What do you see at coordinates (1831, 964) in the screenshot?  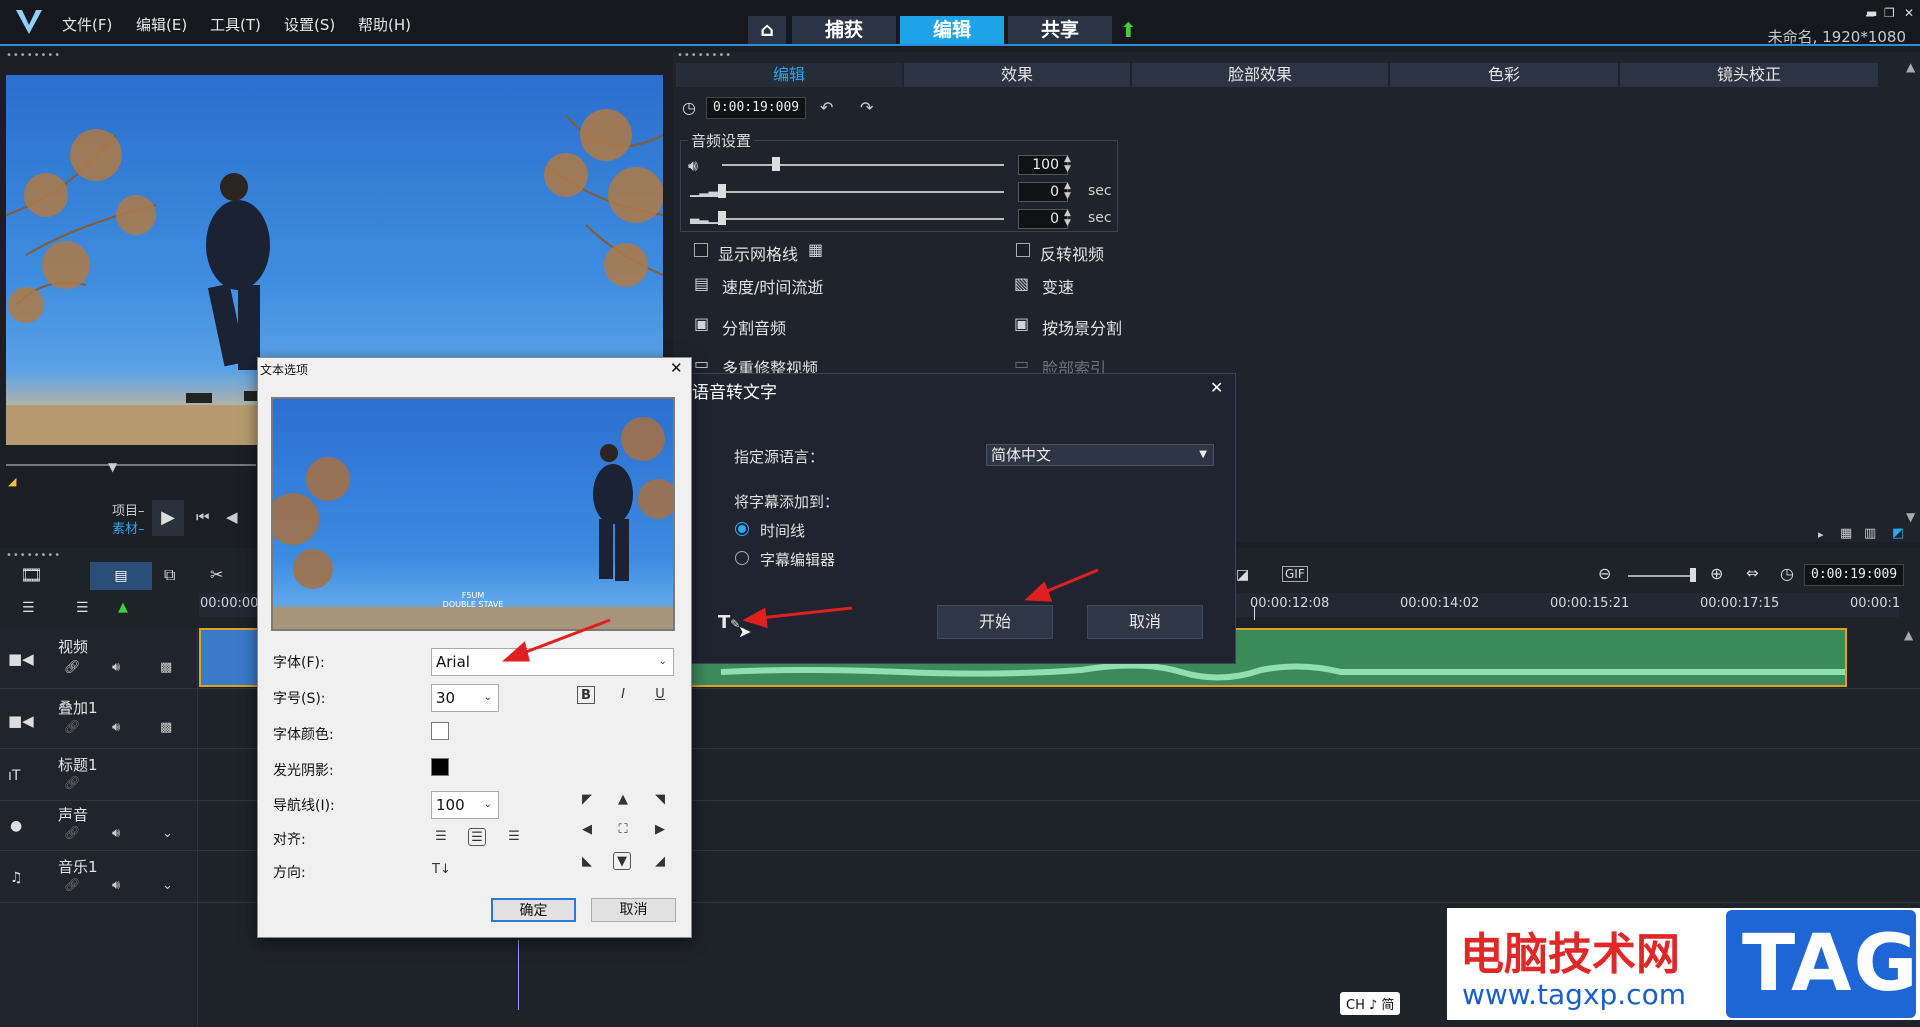 I see `watermark-badge-text: TAG` at bounding box center [1831, 964].